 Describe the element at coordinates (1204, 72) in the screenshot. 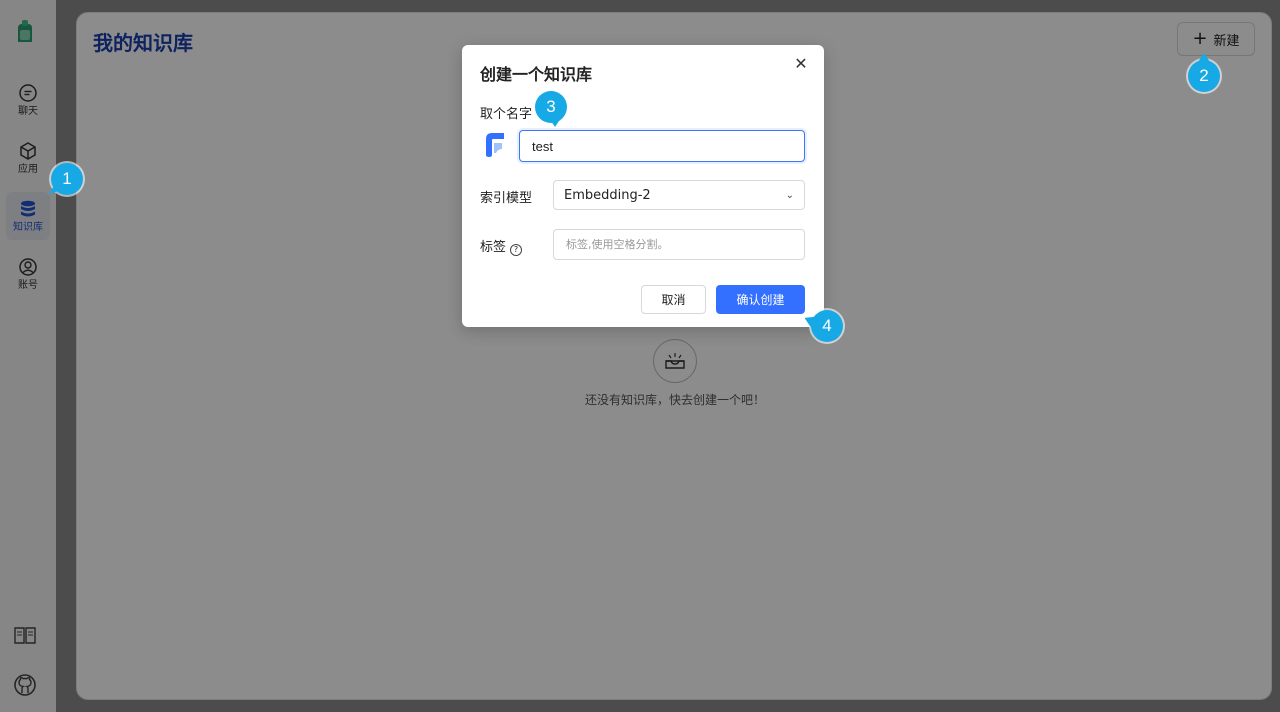

I see `step-marker-2: 2` at that location.